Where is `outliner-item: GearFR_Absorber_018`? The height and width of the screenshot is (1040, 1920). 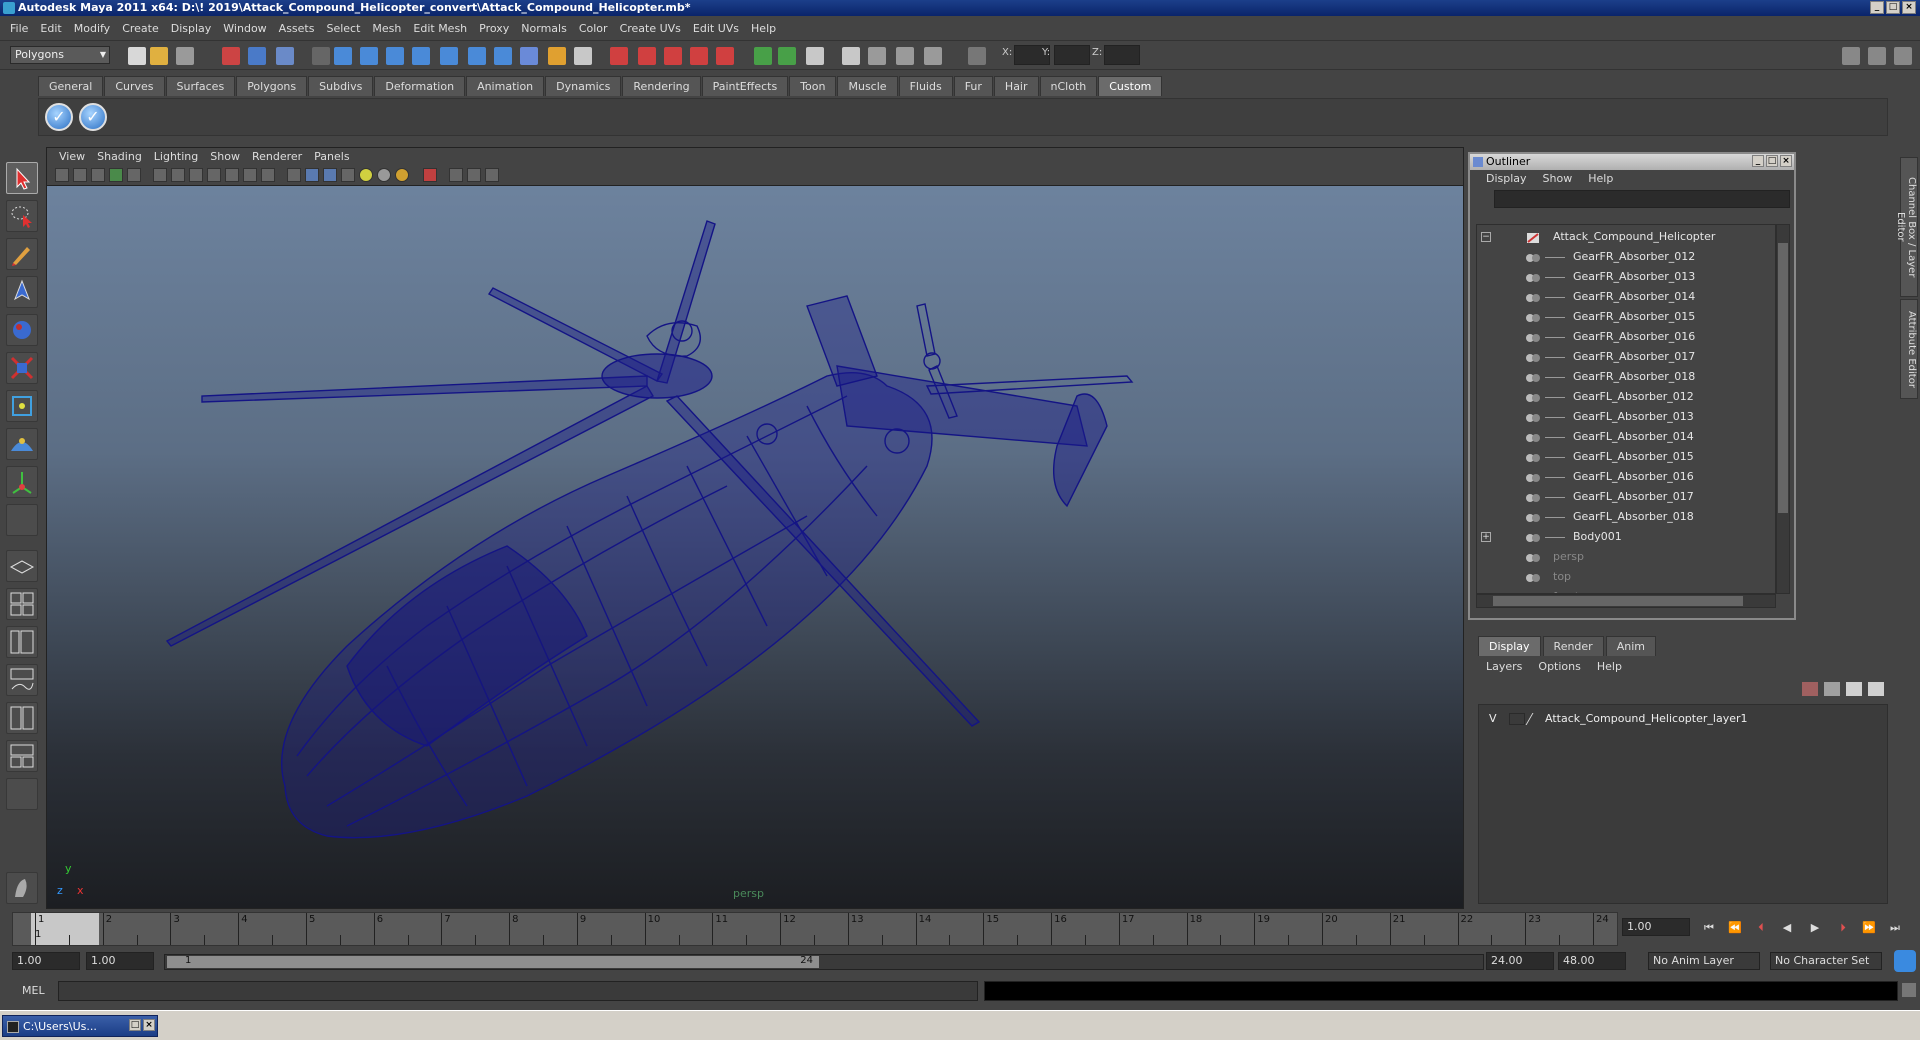
outliner-item: GearFR_Absorber_018 is located at coordinates (1626, 377).